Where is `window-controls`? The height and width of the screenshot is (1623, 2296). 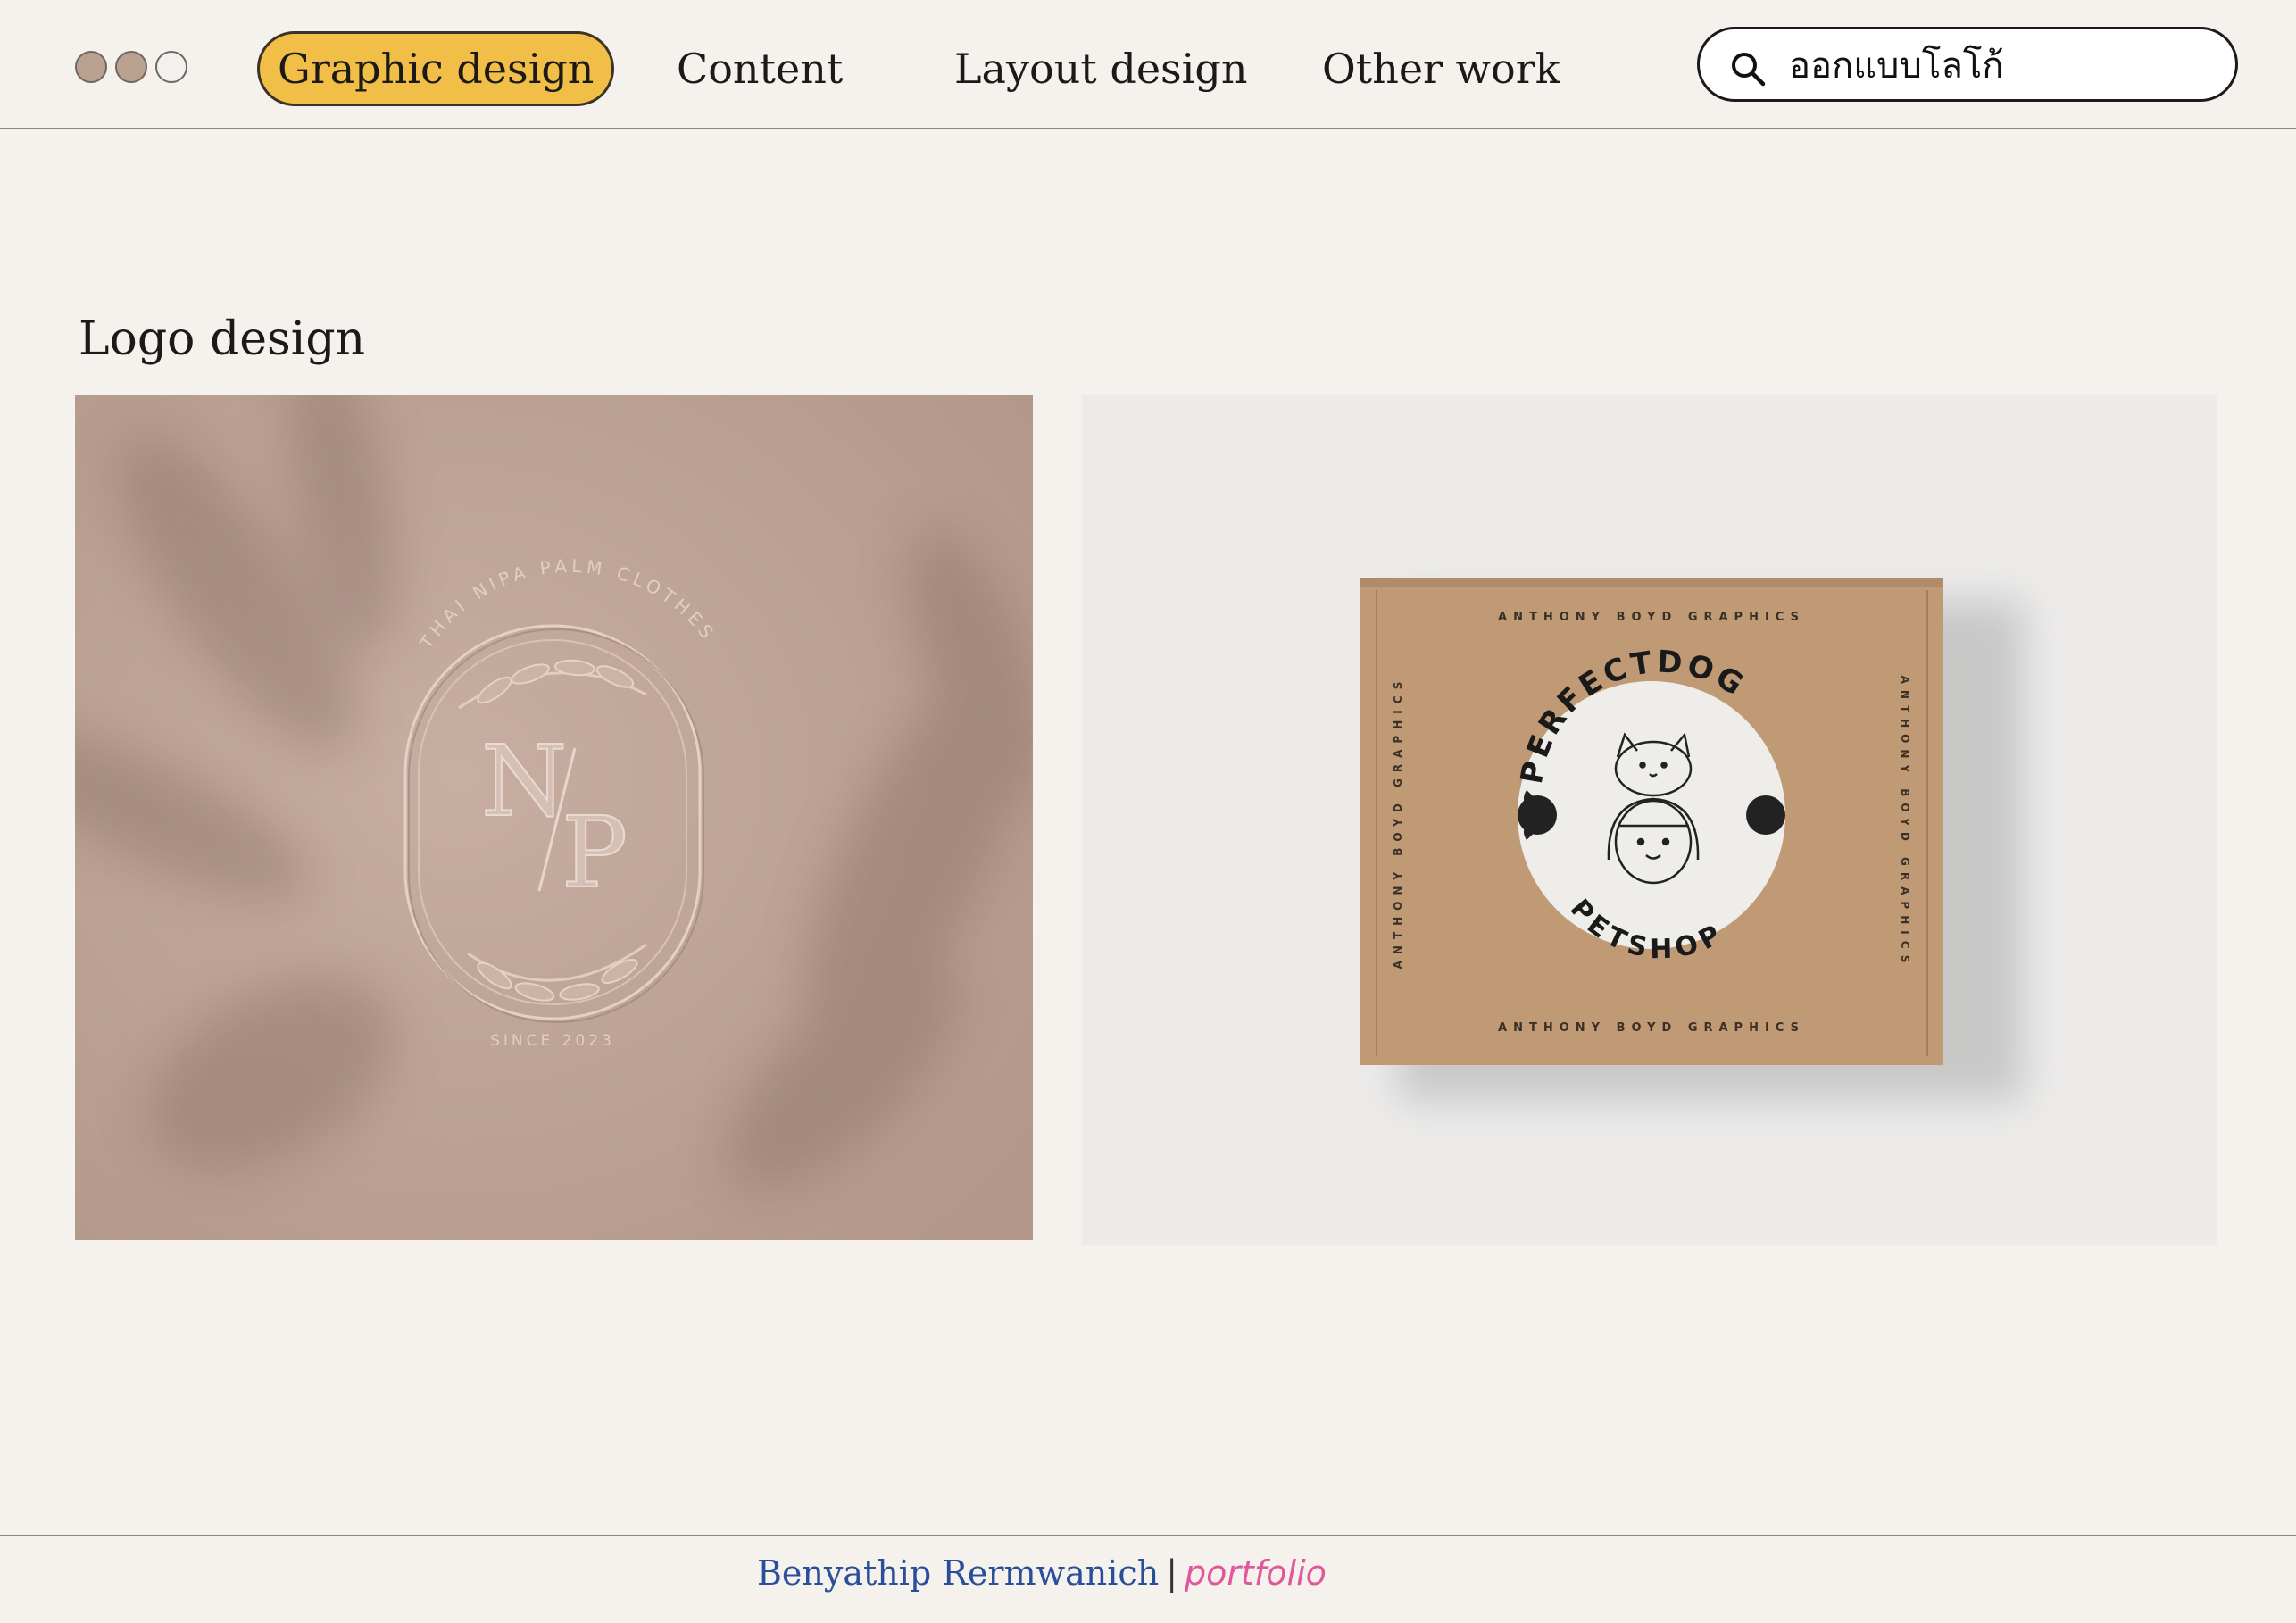
window-controls is located at coordinates (131, 67).